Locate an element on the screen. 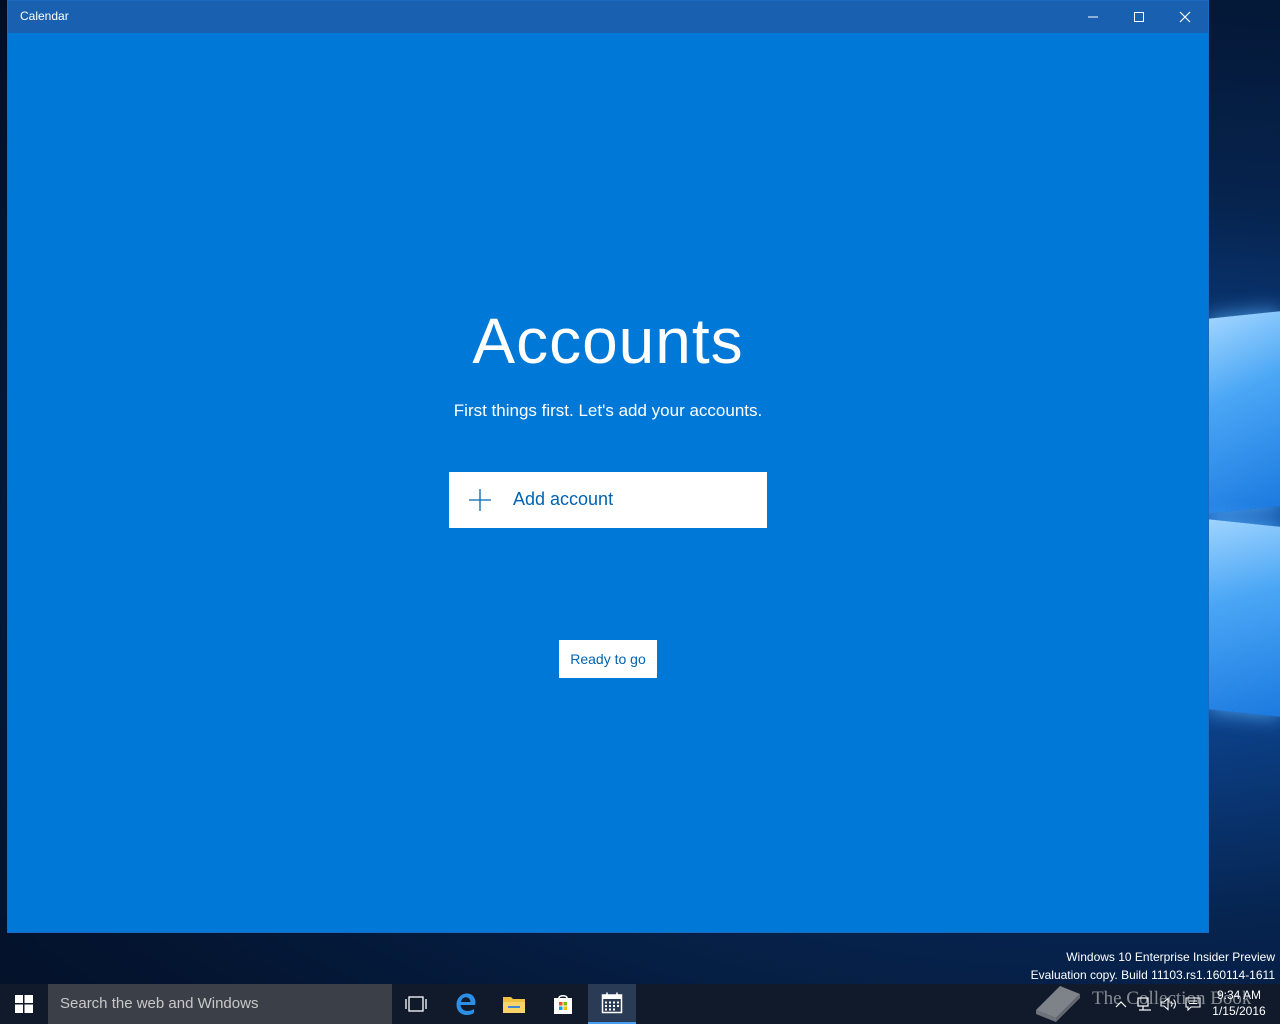 This screenshot has height=1024, width=1280. minimize-button is located at coordinates (1093, 17).